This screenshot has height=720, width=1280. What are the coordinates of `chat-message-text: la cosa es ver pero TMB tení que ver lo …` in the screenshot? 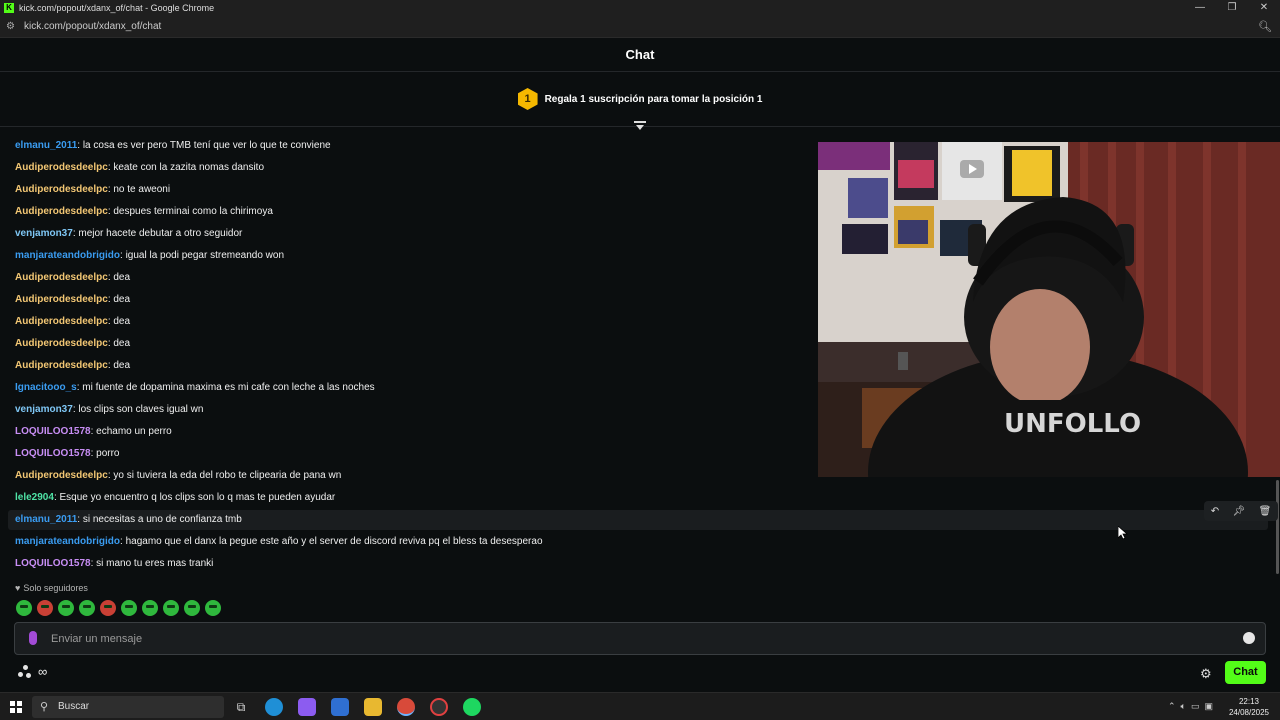 It's located at (206, 145).